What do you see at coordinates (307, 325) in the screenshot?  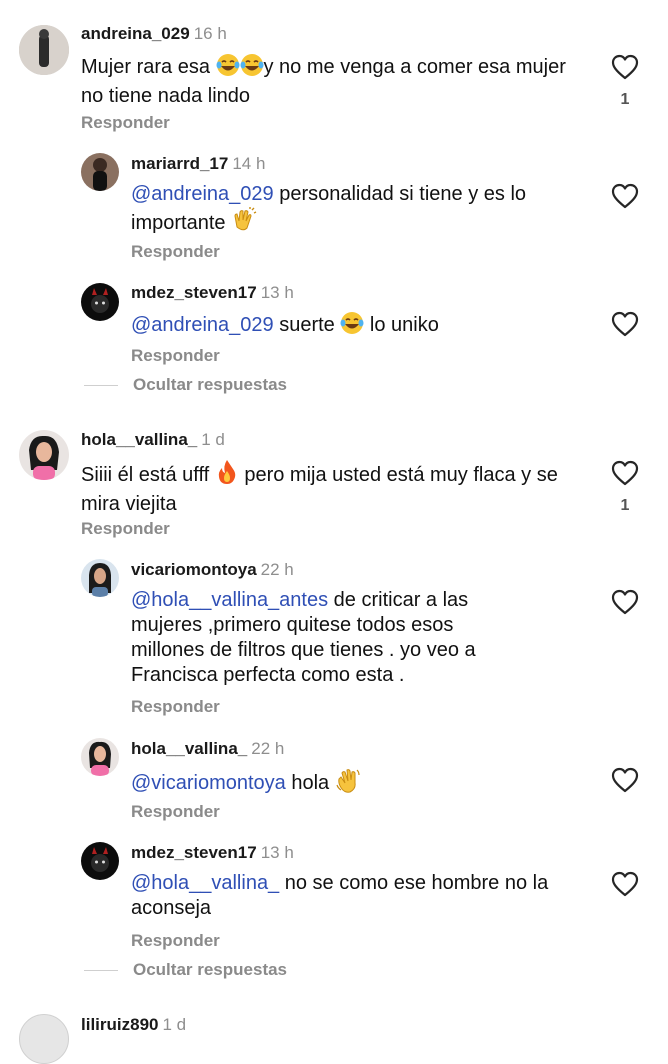 I see `comment-text-part: suerte` at bounding box center [307, 325].